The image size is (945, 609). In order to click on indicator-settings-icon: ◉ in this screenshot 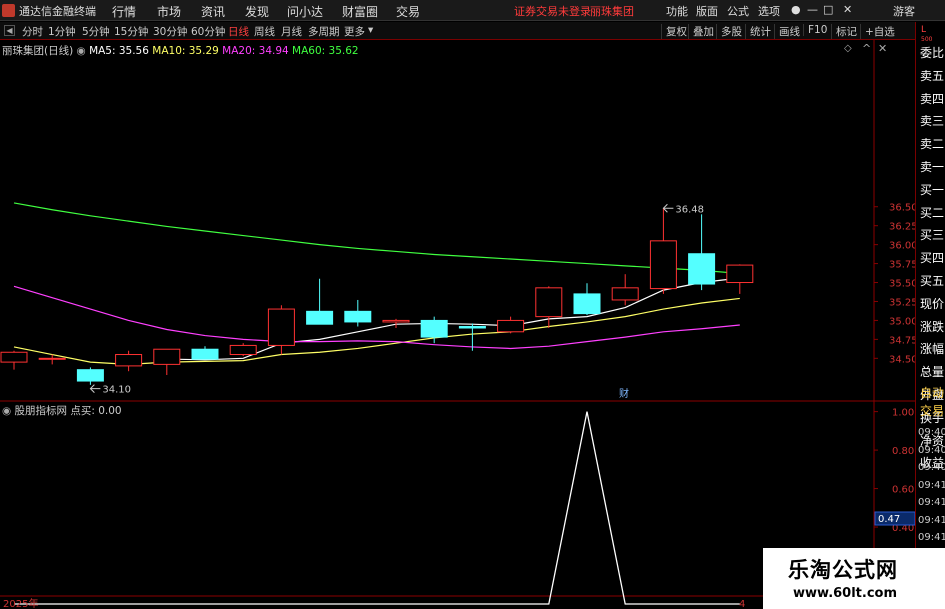, I will do `click(6, 411)`.